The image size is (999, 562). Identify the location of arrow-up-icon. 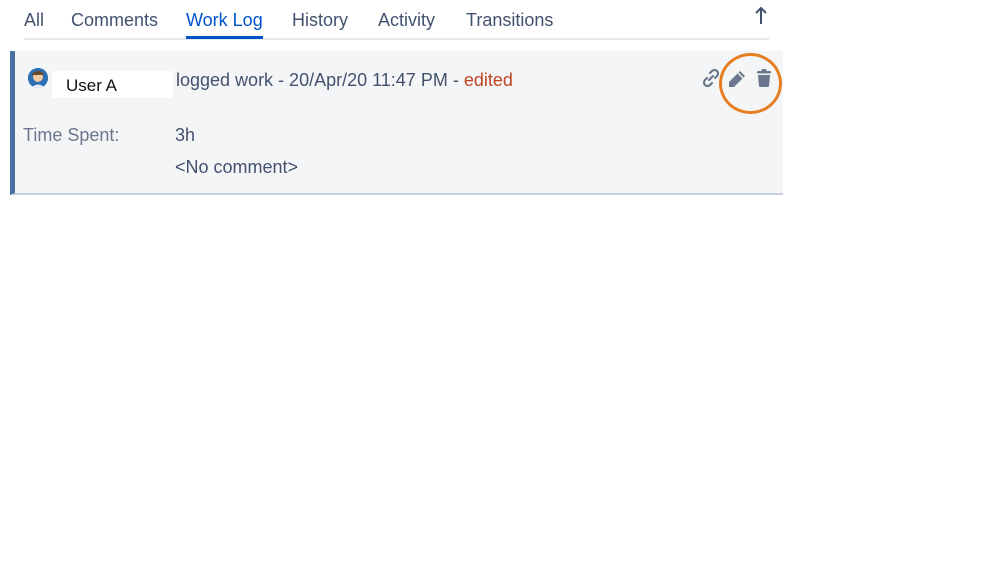
(761, 15).